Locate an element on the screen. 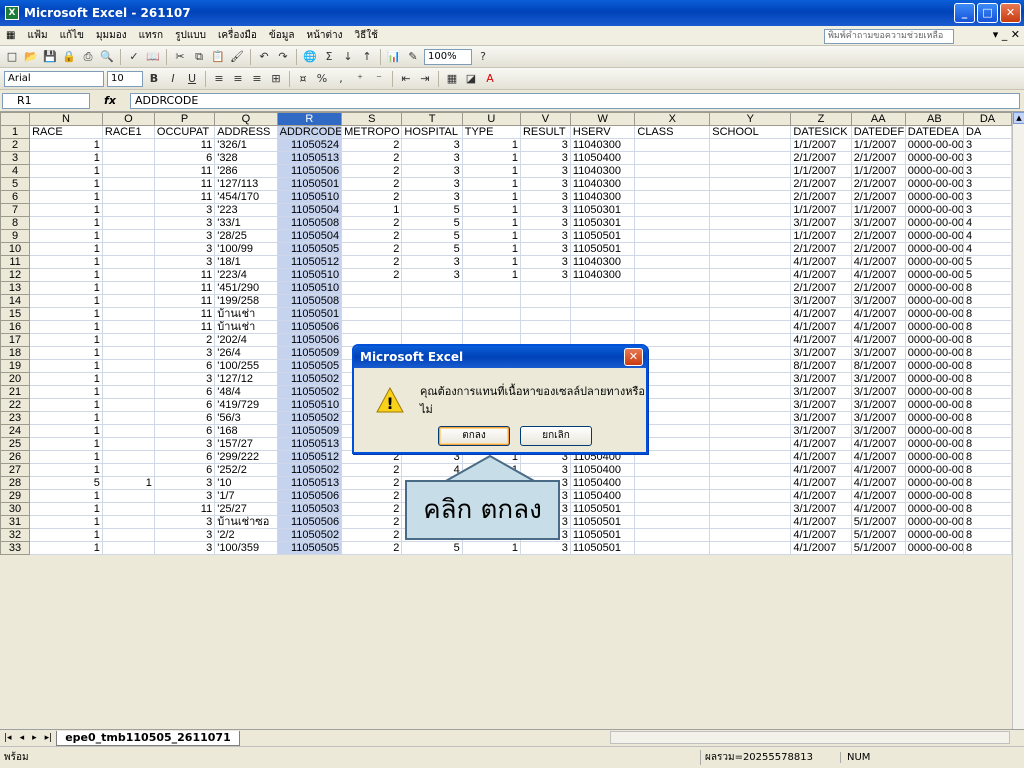 The height and width of the screenshot is (768, 1024). print-preview-icon: 🔍 is located at coordinates (107, 57).